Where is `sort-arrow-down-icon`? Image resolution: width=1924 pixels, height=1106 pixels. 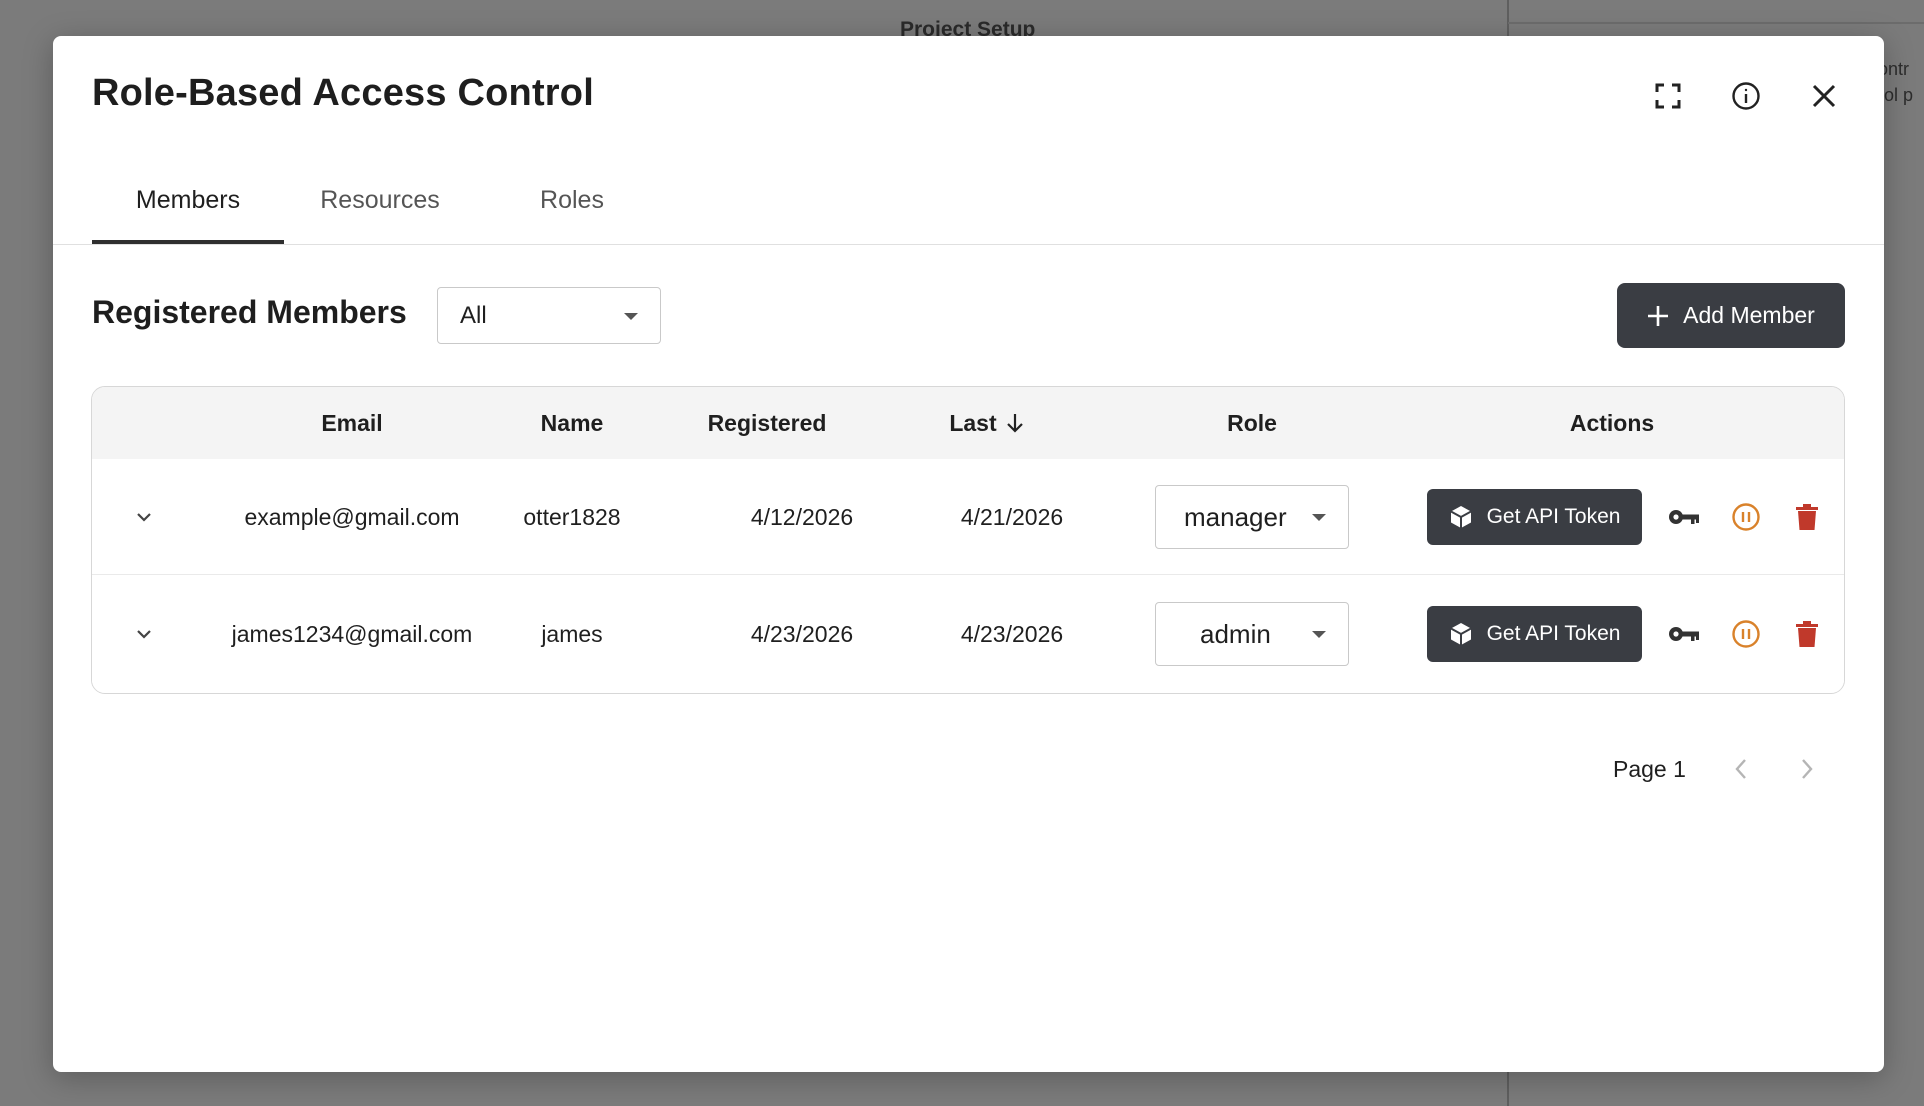
sort-arrow-down-icon is located at coordinates (1014, 423).